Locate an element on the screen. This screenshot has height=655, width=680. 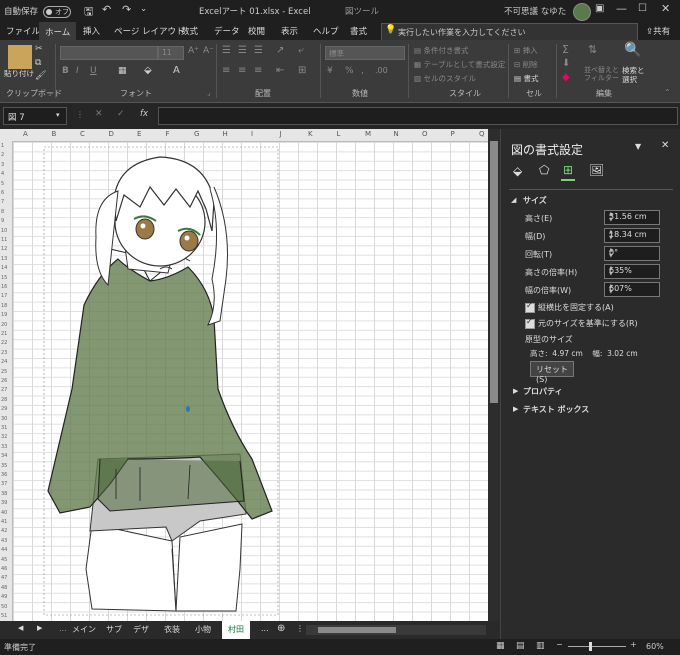
save-icon: 🖫 is located at coordinates (88, 12).